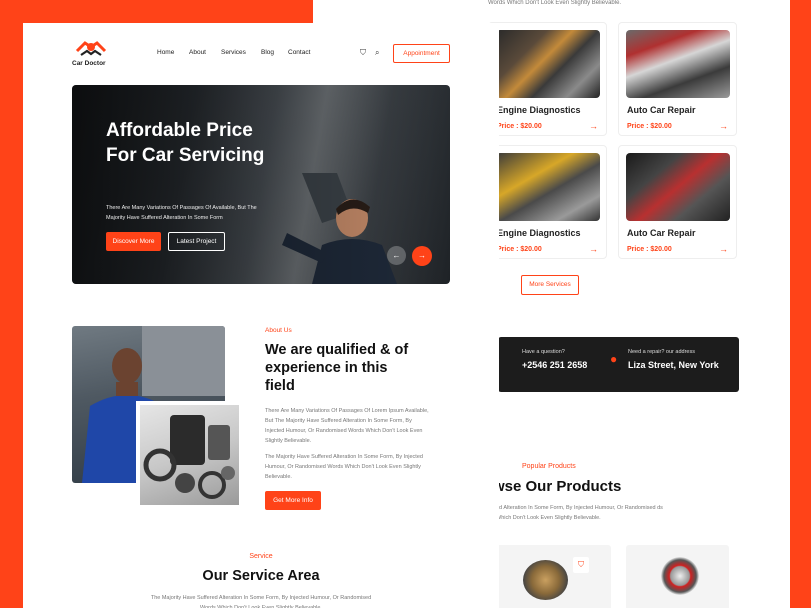 The image size is (811, 608). I want to click on car-parts-photo, so click(189, 457).